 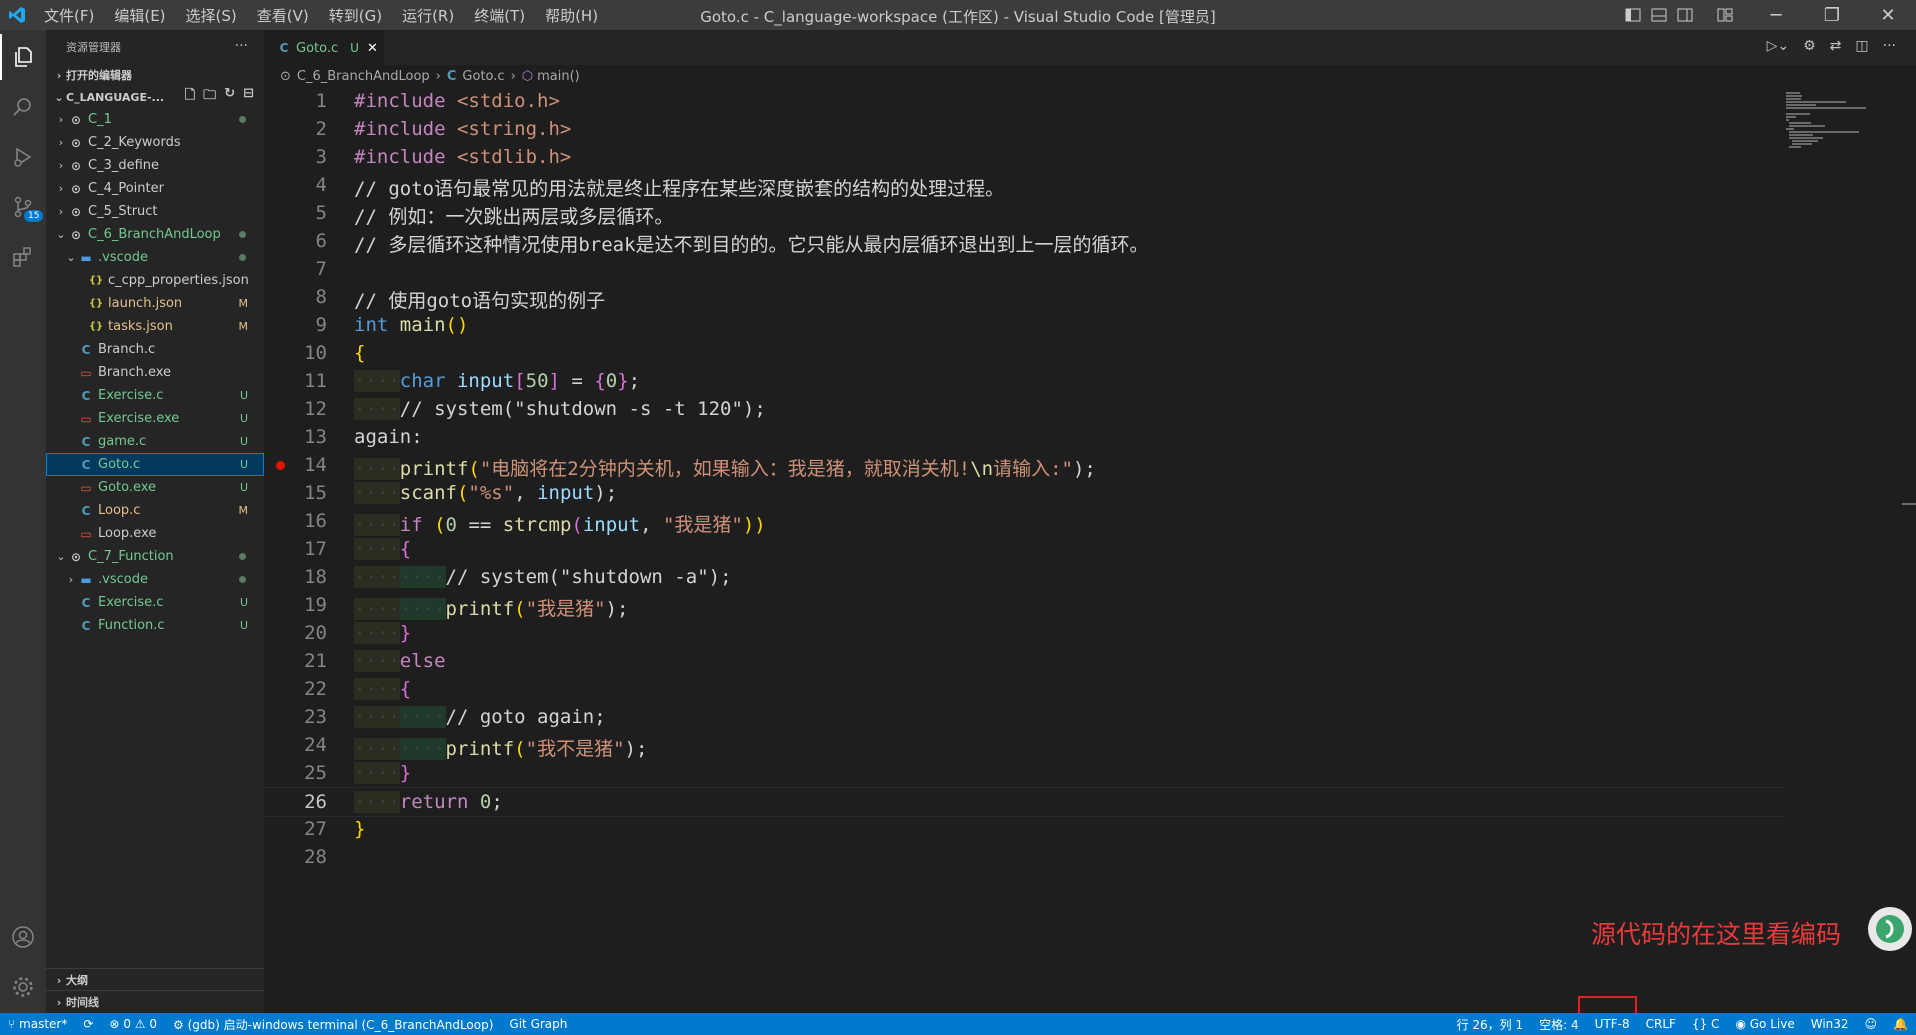 What do you see at coordinates (23, 987) in the screenshot?
I see `settings-gear-icon` at bounding box center [23, 987].